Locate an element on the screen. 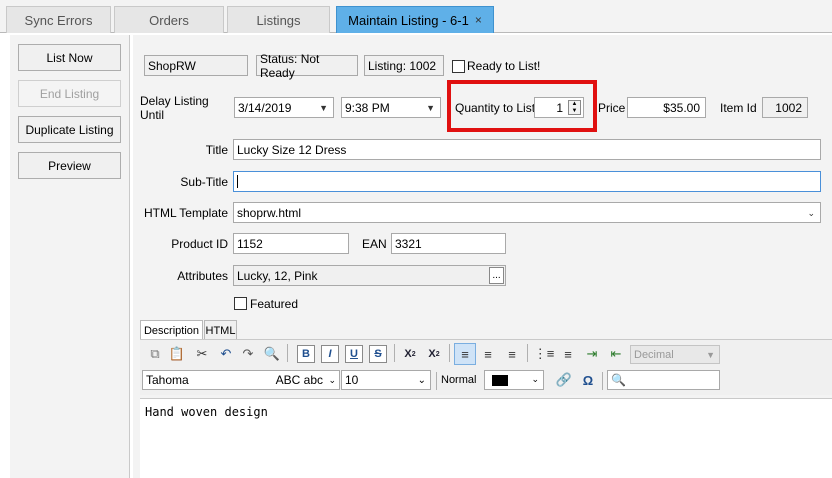 This screenshot has height=478, width=832. link-icon: 🔗 is located at coordinates (564, 380).